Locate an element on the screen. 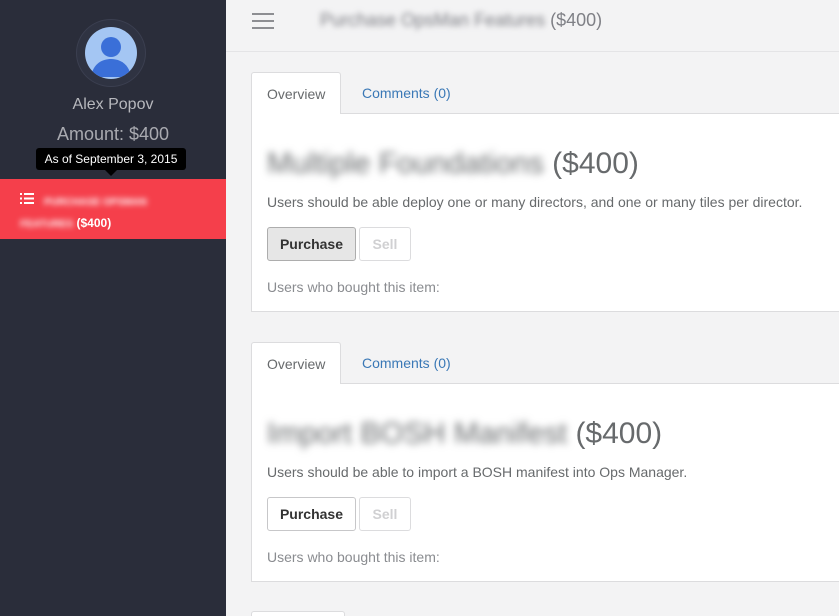 The width and height of the screenshot is (839, 616). sidebar-item-purchase-opsman-features: Purchase OpsMan Features ($400) is located at coordinates (113, 209).